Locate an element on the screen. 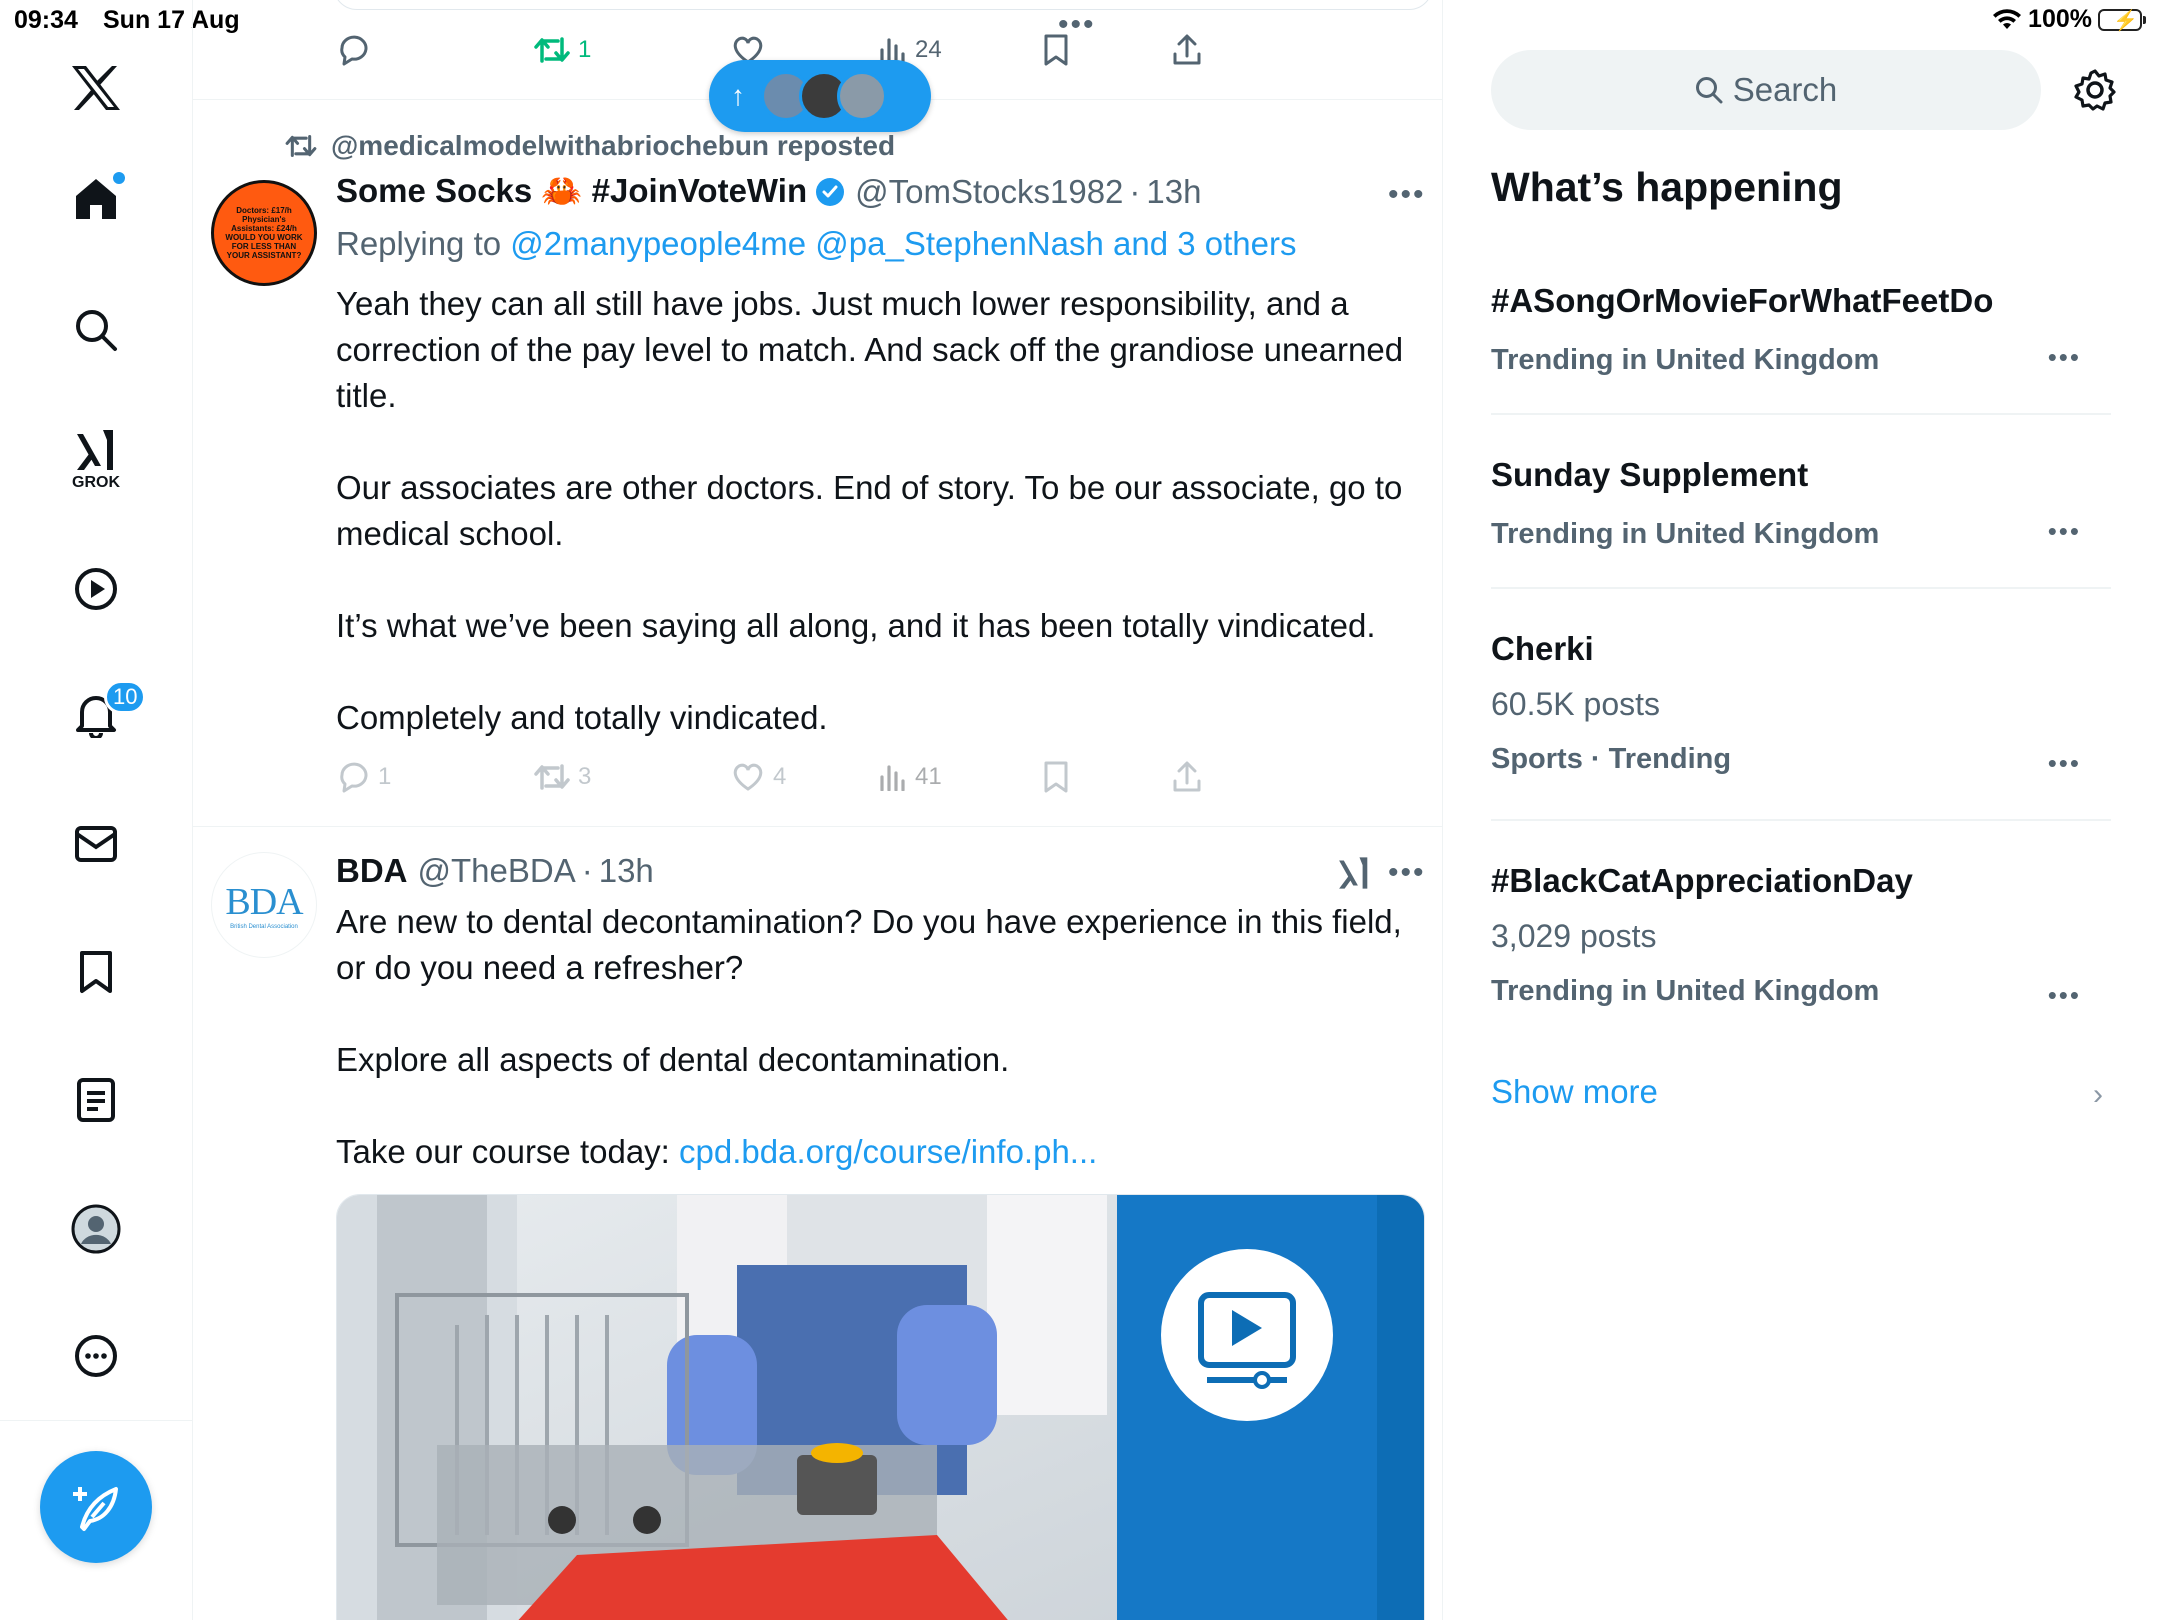 Image resolution: width=2160 pixels, height=1620 pixels. trend-context: Sports · Trending is located at coordinates (1611, 759).